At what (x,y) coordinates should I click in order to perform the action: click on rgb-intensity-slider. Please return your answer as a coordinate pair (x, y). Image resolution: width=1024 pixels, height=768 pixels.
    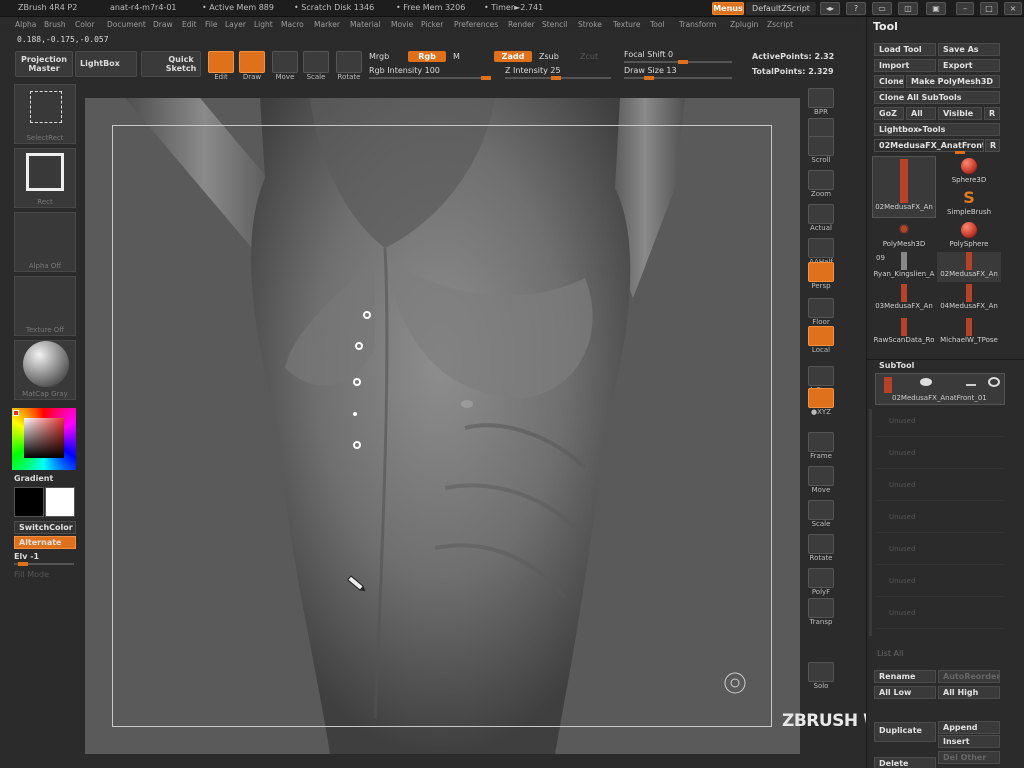
    Looking at the image, I should click on (430, 78).